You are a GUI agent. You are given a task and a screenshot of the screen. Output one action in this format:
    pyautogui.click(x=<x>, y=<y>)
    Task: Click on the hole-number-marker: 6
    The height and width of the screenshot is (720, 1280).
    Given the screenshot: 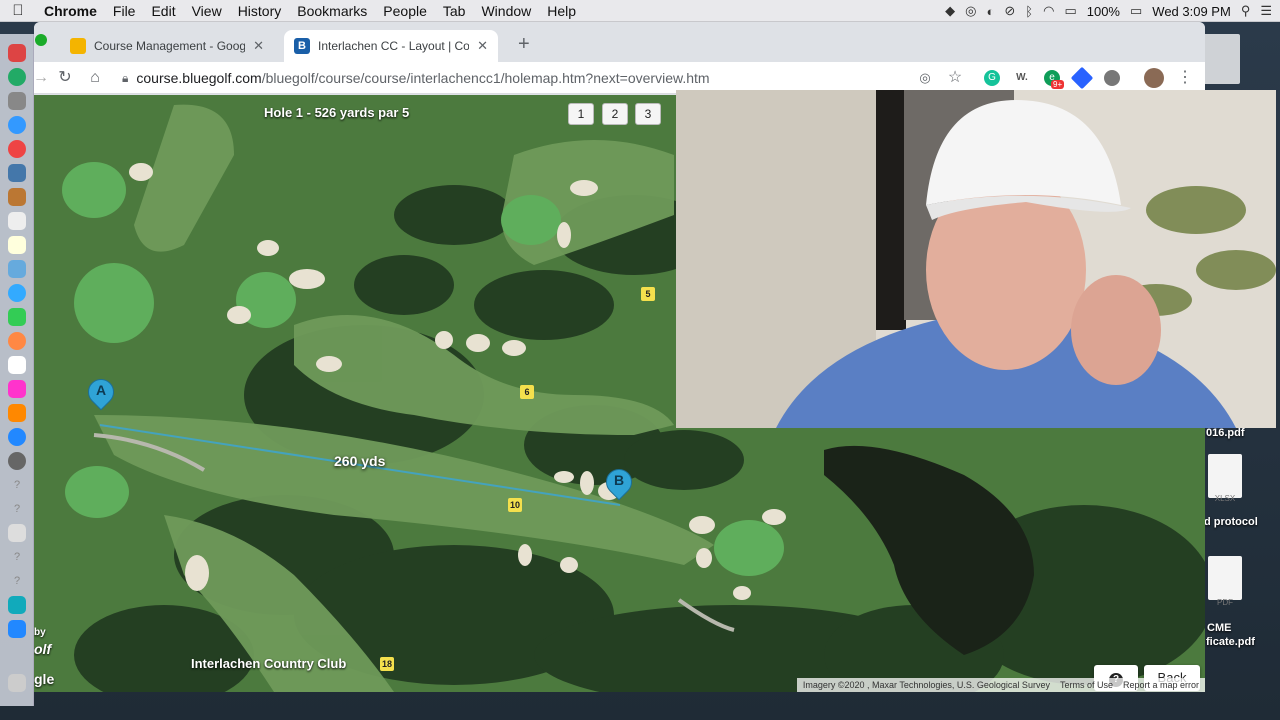 What is the action you would take?
    pyautogui.click(x=527, y=392)
    